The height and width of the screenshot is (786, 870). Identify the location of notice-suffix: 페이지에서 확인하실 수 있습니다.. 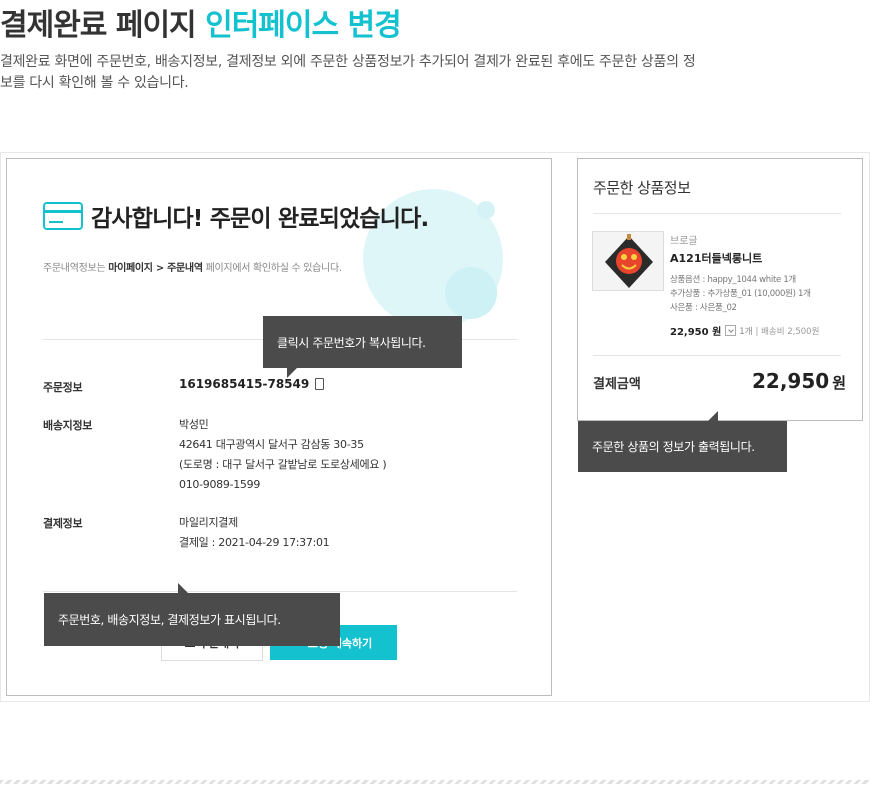
(272, 268).